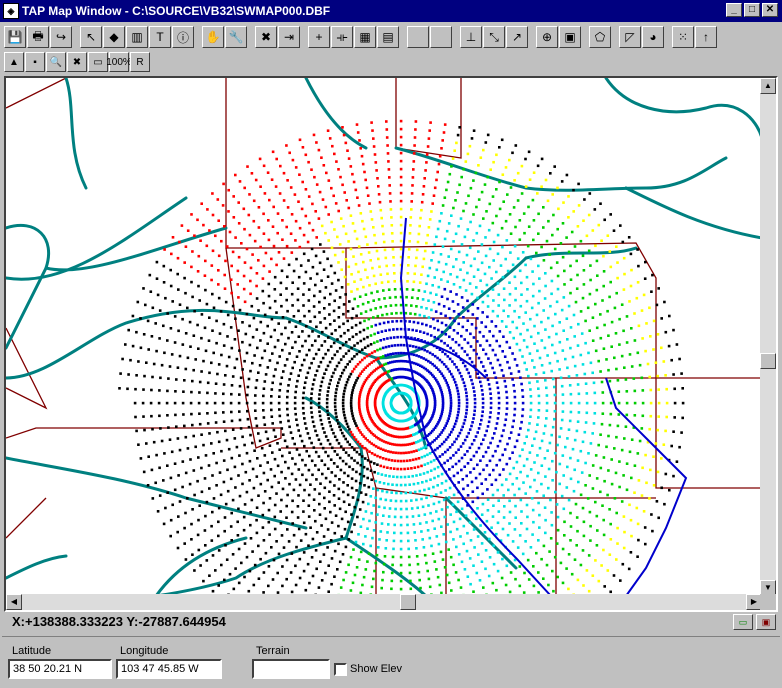 The height and width of the screenshot is (688, 782). I want to click on terrain-field, so click(291, 669).